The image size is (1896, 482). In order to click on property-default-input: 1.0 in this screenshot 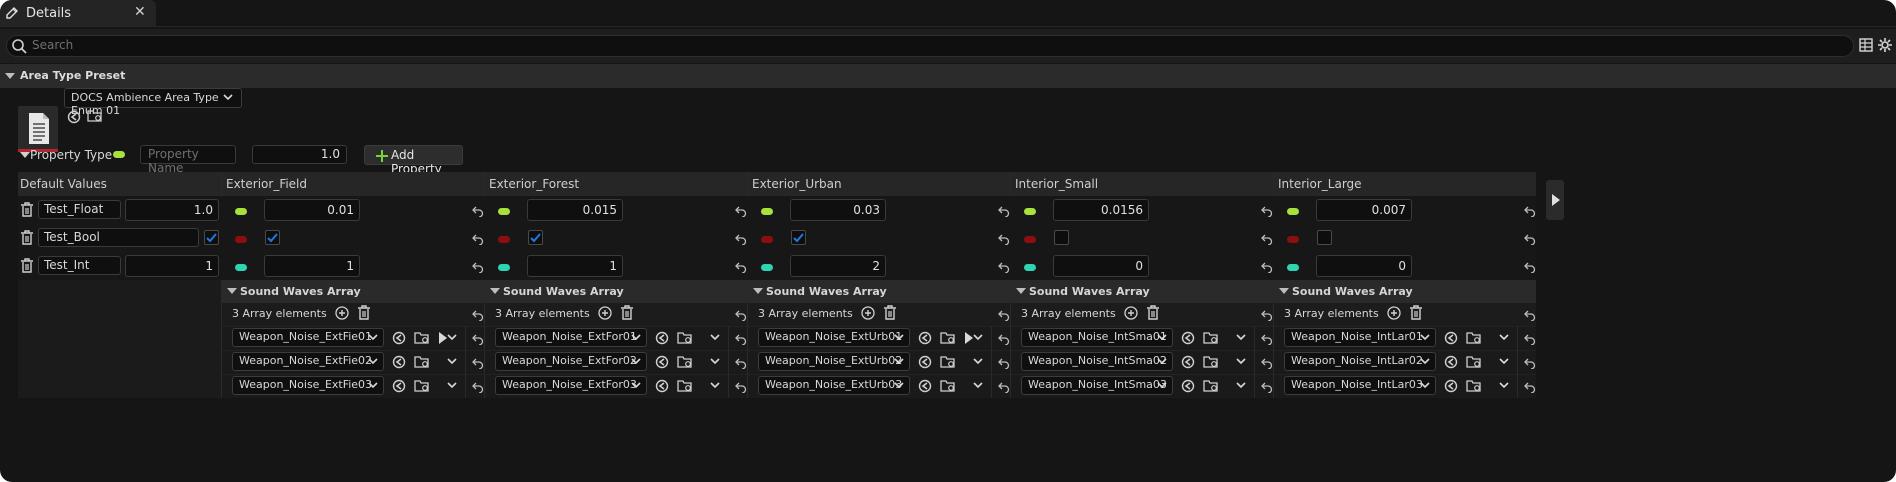, I will do `click(299, 154)`.